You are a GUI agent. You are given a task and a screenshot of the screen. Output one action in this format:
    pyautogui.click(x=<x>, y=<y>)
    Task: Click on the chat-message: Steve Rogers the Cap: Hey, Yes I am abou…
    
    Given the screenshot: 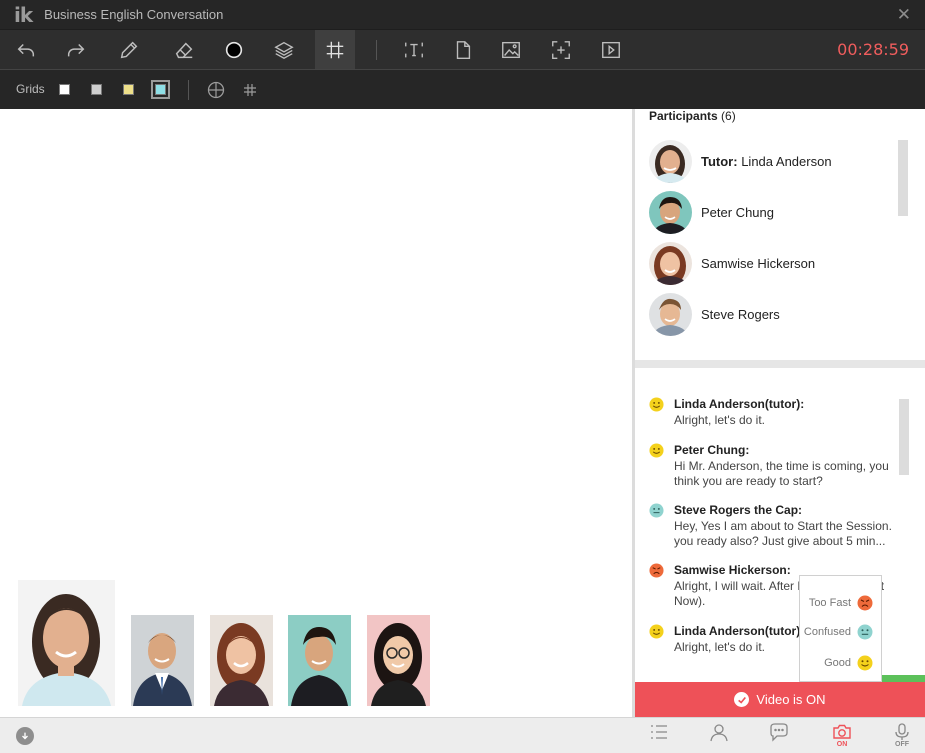 What is the action you would take?
    pyautogui.click(x=774, y=528)
    